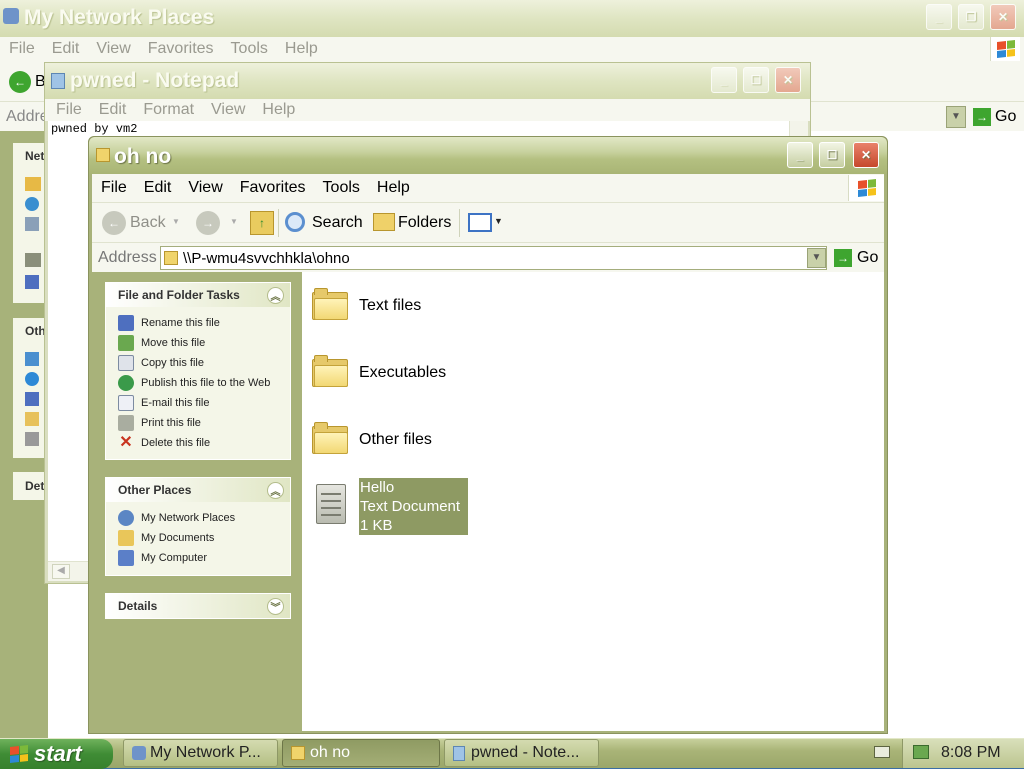 This screenshot has width=1024, height=769. What do you see at coordinates (148, 223) in the screenshot?
I see `back-button: Back` at bounding box center [148, 223].